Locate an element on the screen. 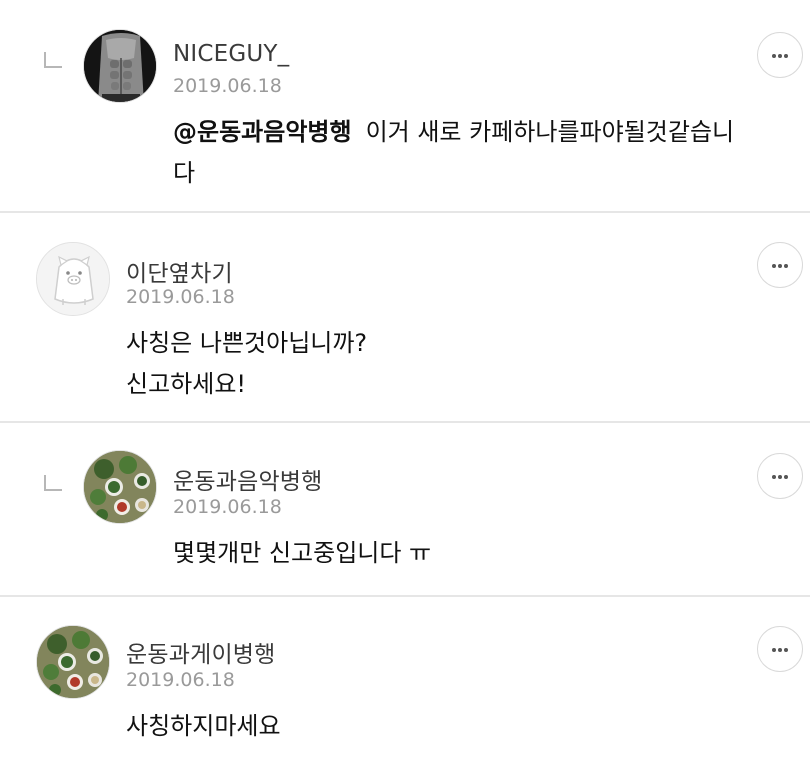 This screenshot has height=762, width=810. comment-text-line: 사칭하지마세요 is located at coordinates (203, 726).